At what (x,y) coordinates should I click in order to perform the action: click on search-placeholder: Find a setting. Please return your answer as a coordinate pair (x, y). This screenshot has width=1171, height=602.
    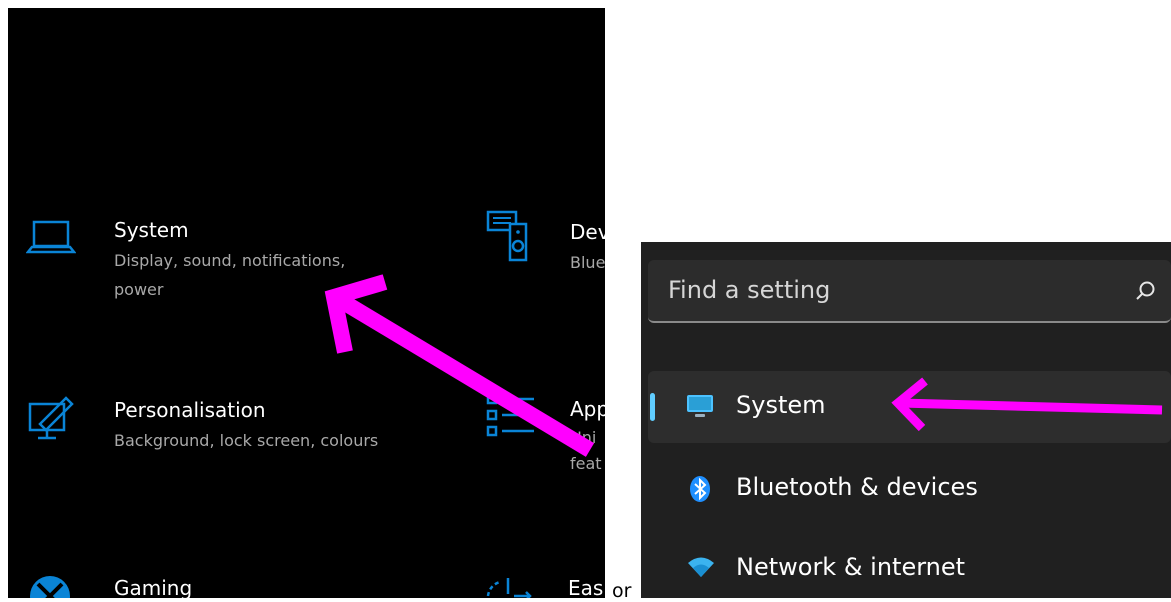
    Looking at the image, I should click on (749, 290).